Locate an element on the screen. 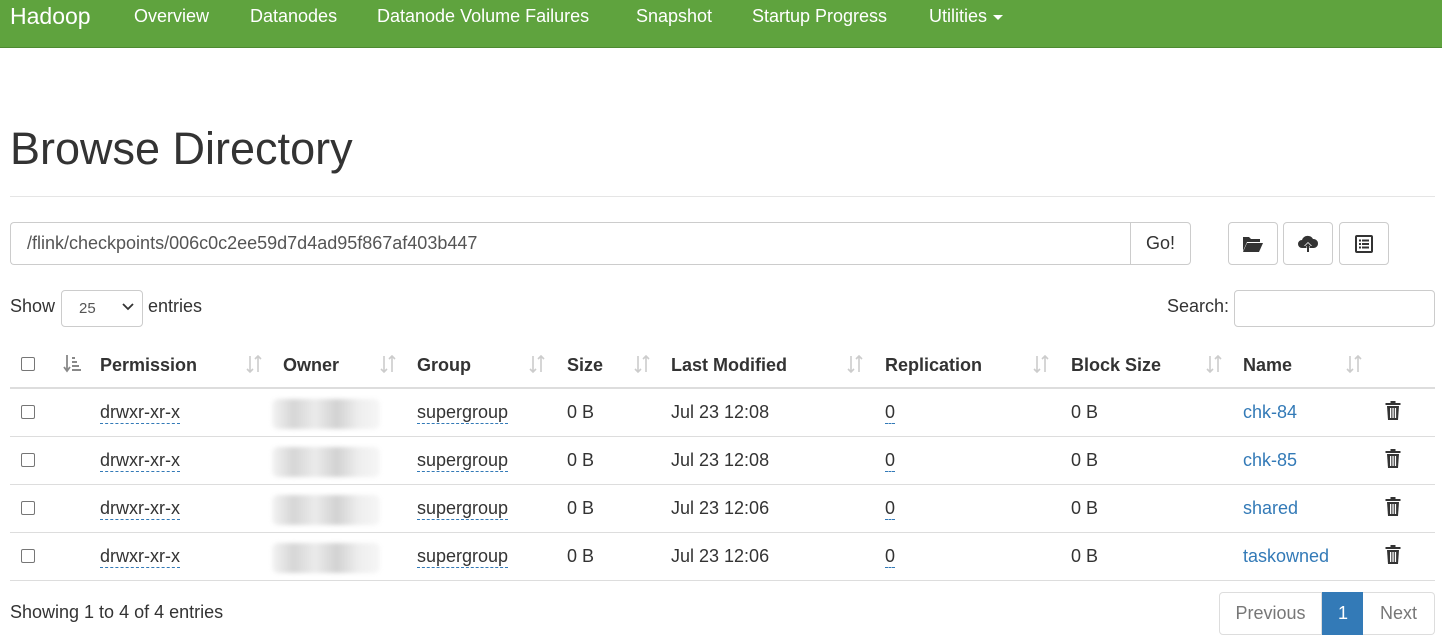 This screenshot has height=640, width=1442. folder-open-icon is located at coordinates (1253, 244).